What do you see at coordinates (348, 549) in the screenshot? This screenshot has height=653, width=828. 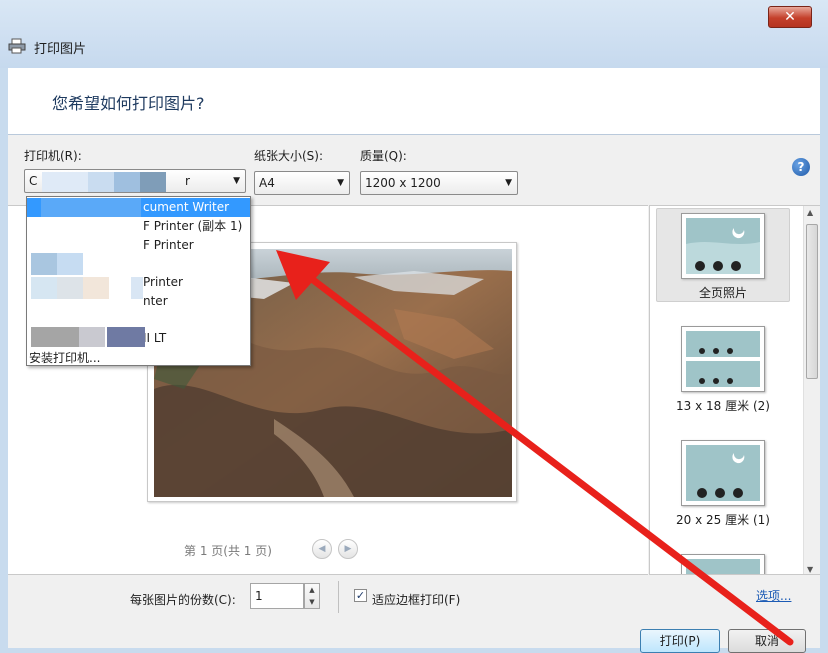 I see `next-page-button: ▶` at bounding box center [348, 549].